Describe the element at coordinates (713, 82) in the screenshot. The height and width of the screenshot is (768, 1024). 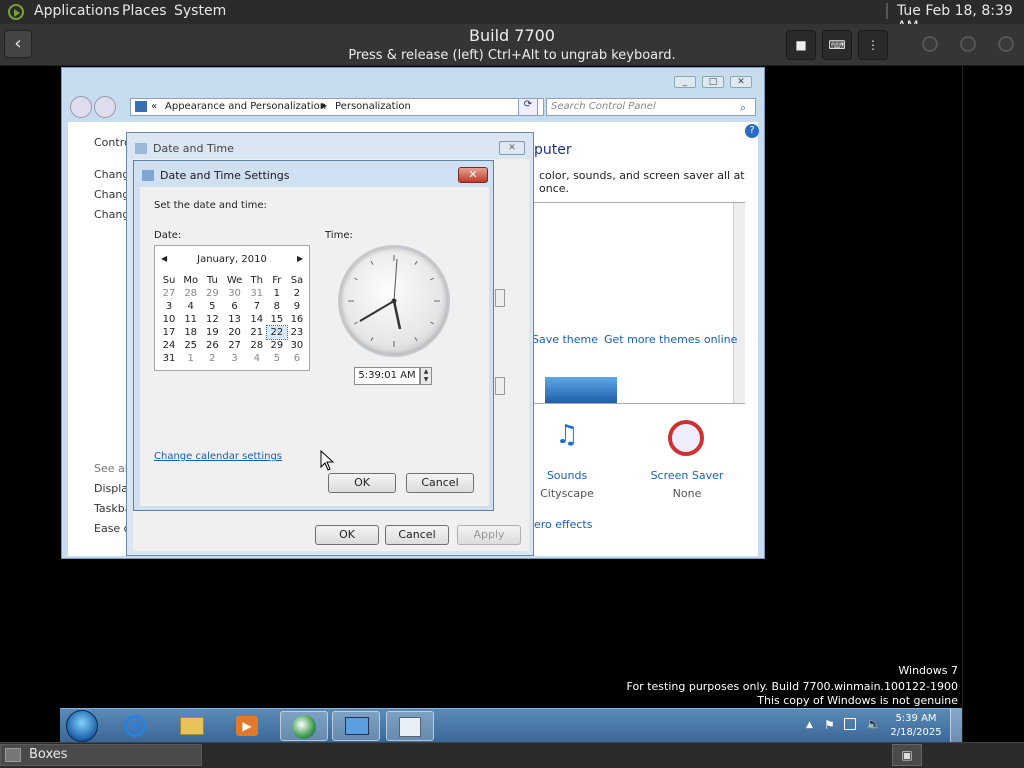
I see `cp-maximize-button: □` at that location.